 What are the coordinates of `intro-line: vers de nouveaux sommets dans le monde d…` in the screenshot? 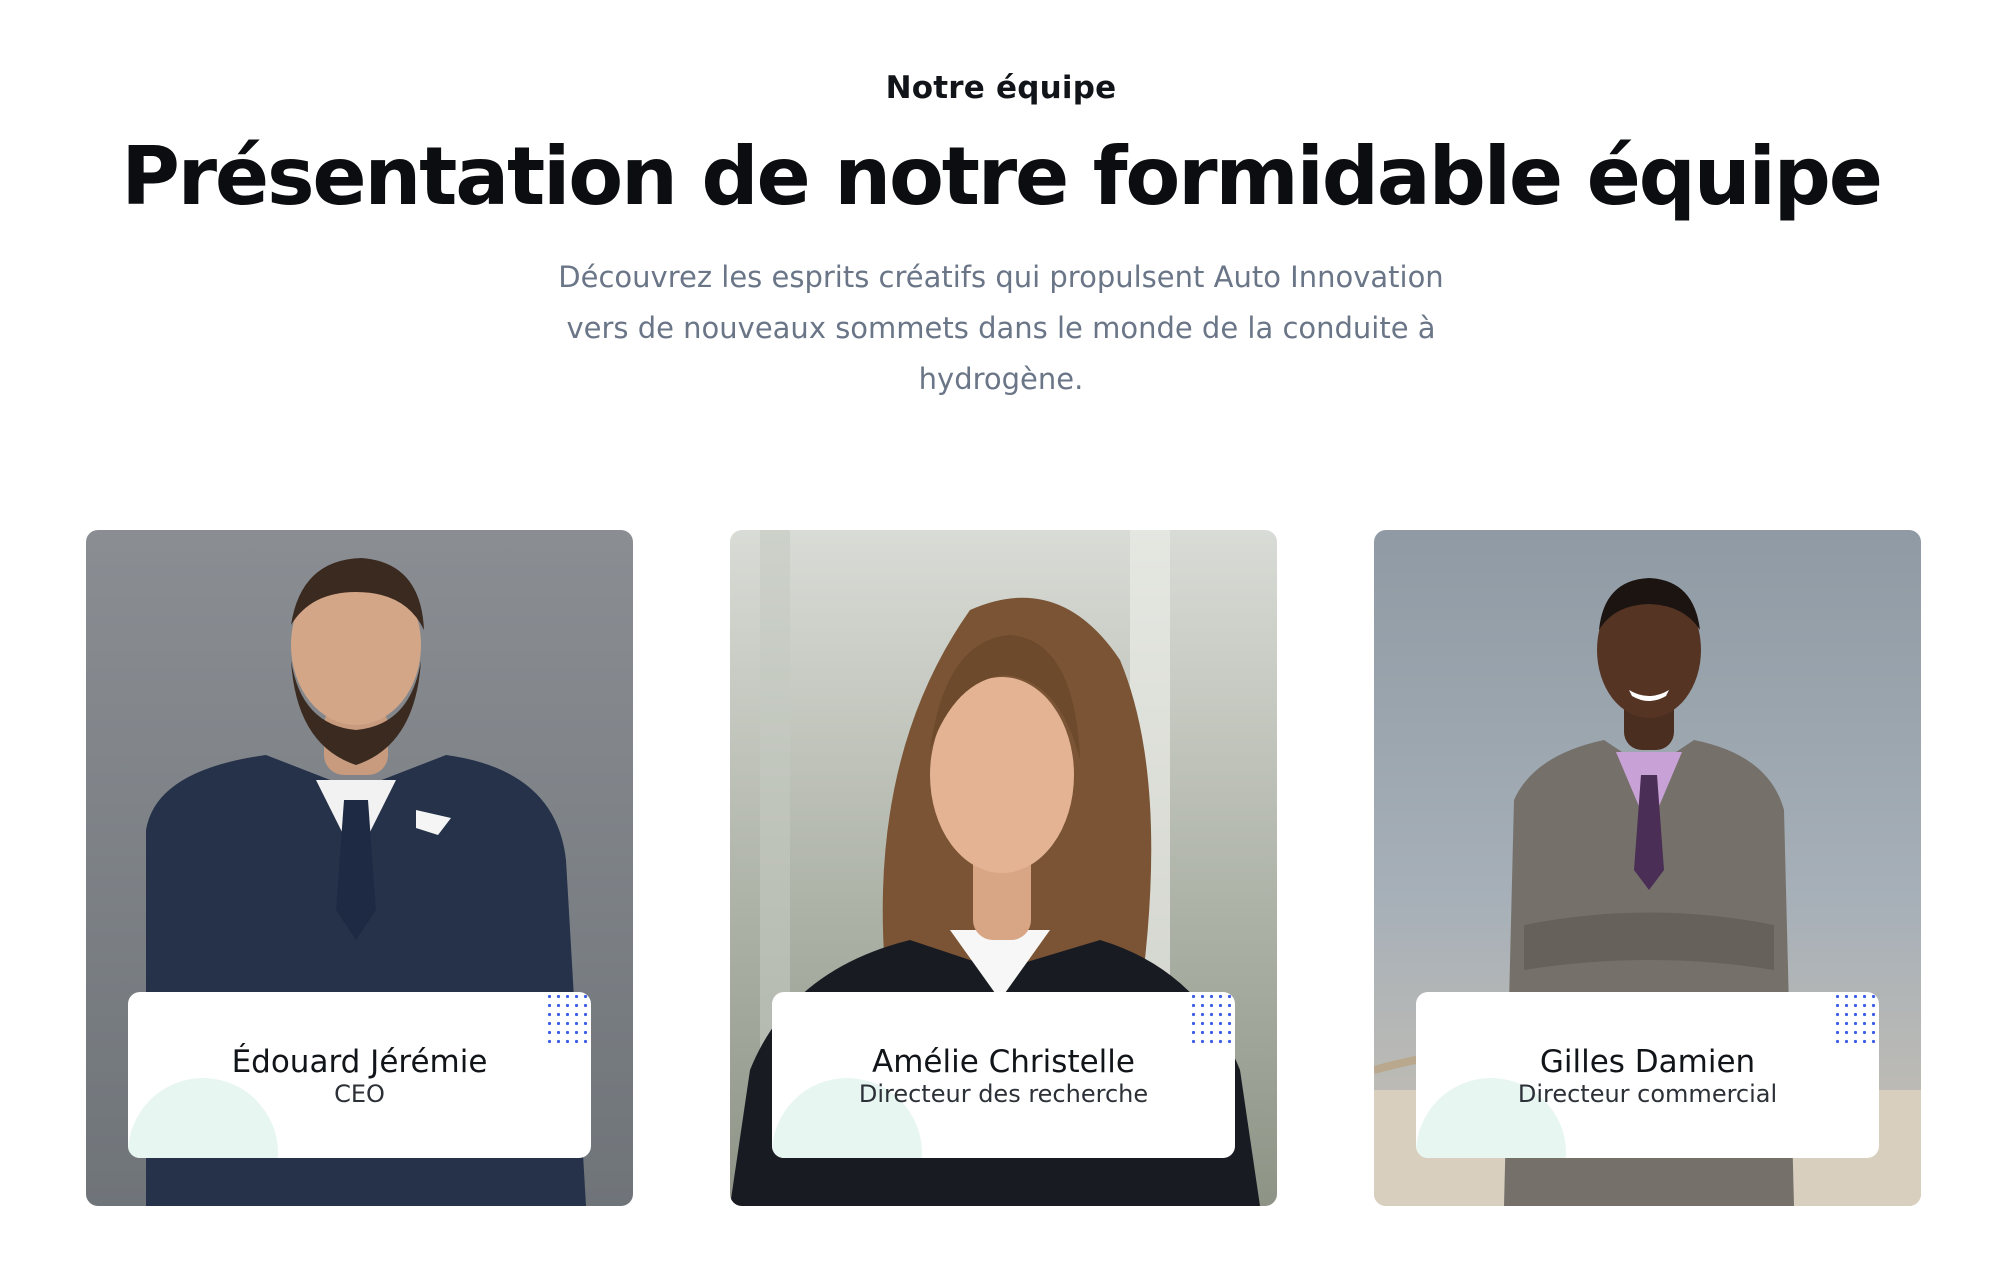 It's located at (1001, 328).